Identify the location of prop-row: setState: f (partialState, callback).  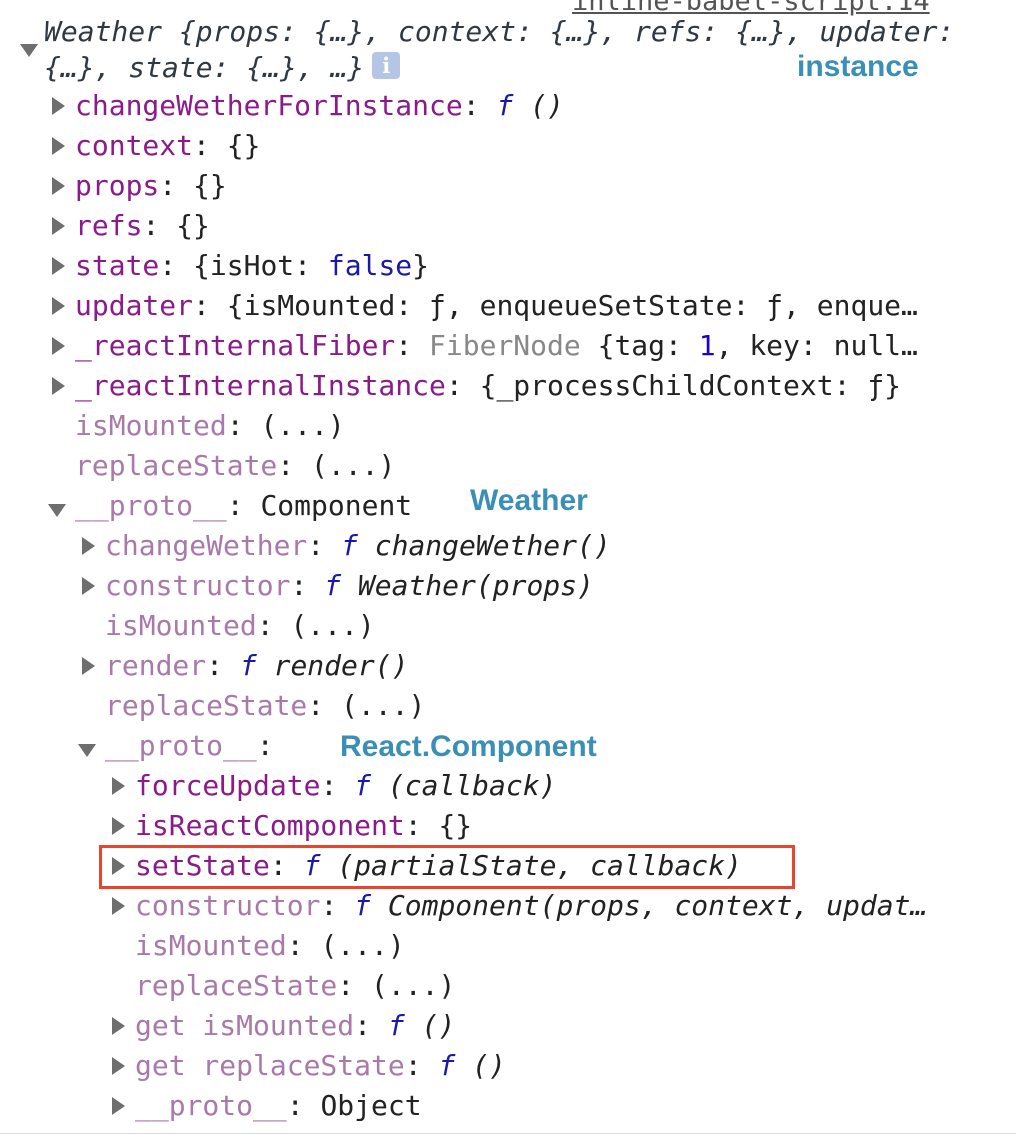
(438, 866).